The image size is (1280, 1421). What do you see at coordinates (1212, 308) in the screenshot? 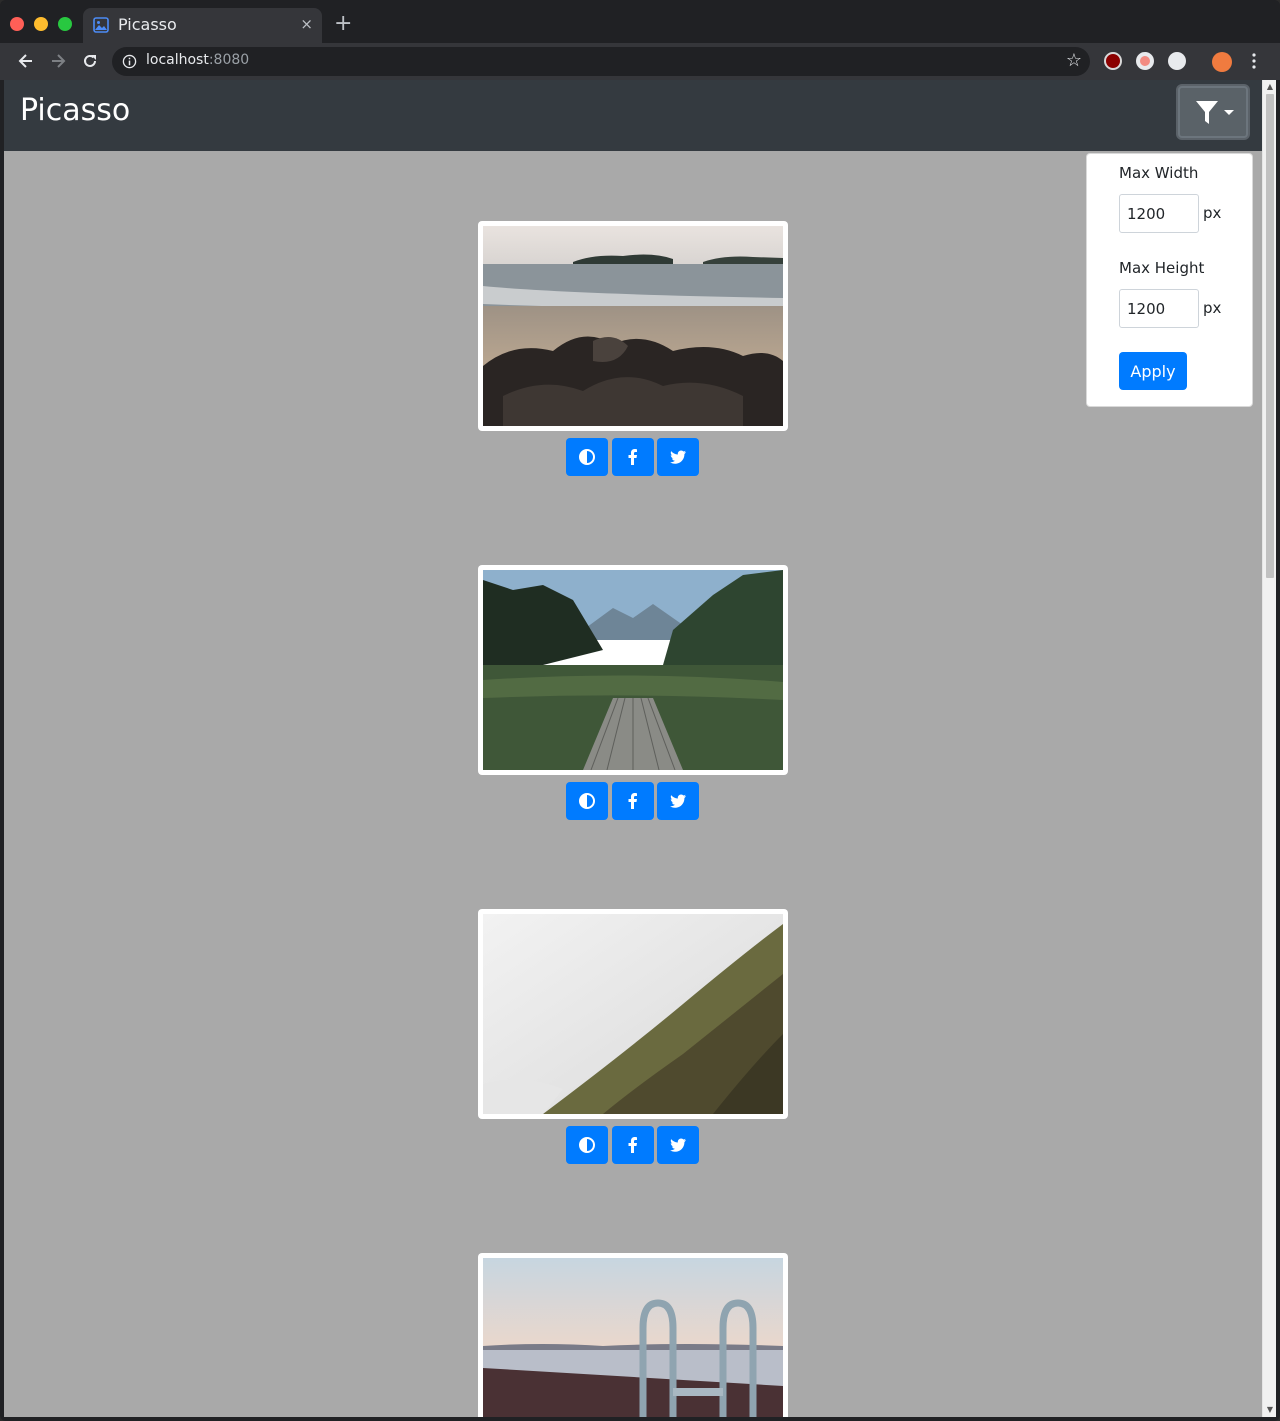
I see `max-height-unit: px` at bounding box center [1212, 308].